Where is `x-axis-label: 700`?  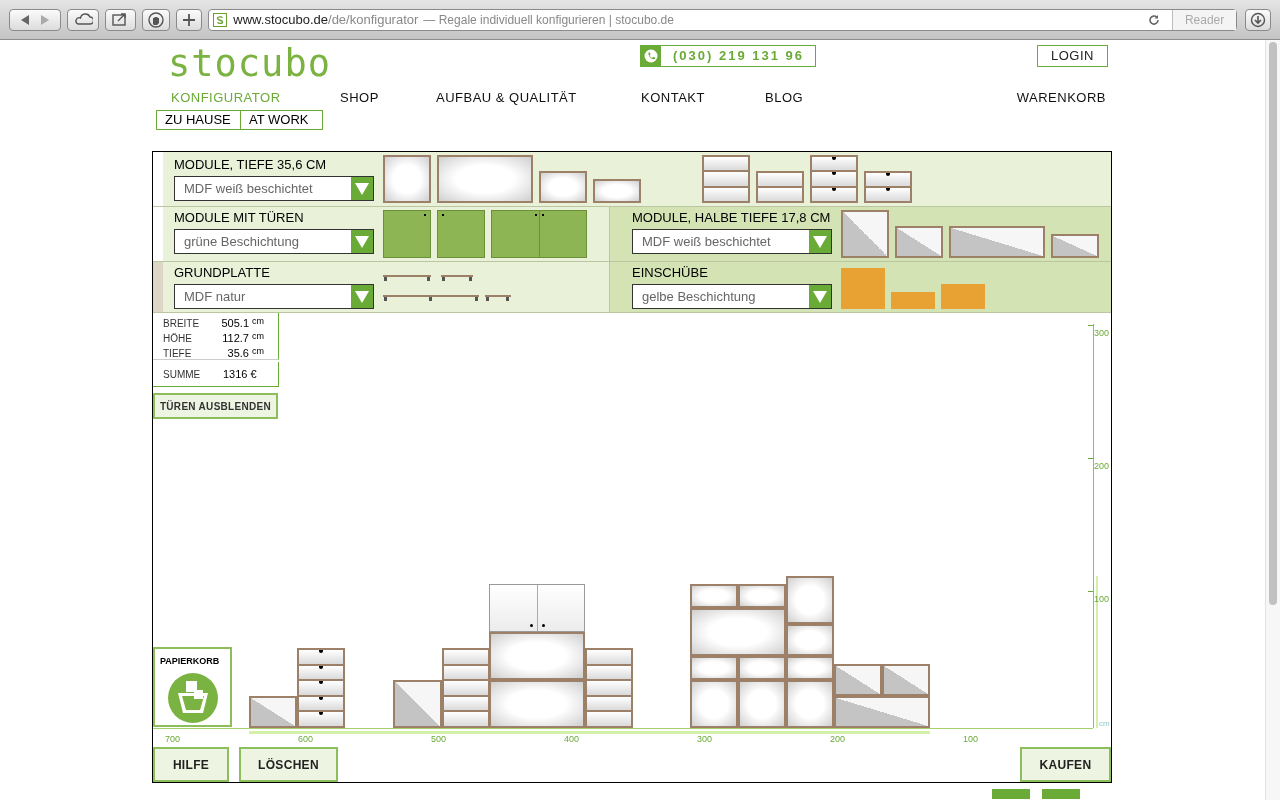
x-axis-label: 700 is located at coordinates (173, 739).